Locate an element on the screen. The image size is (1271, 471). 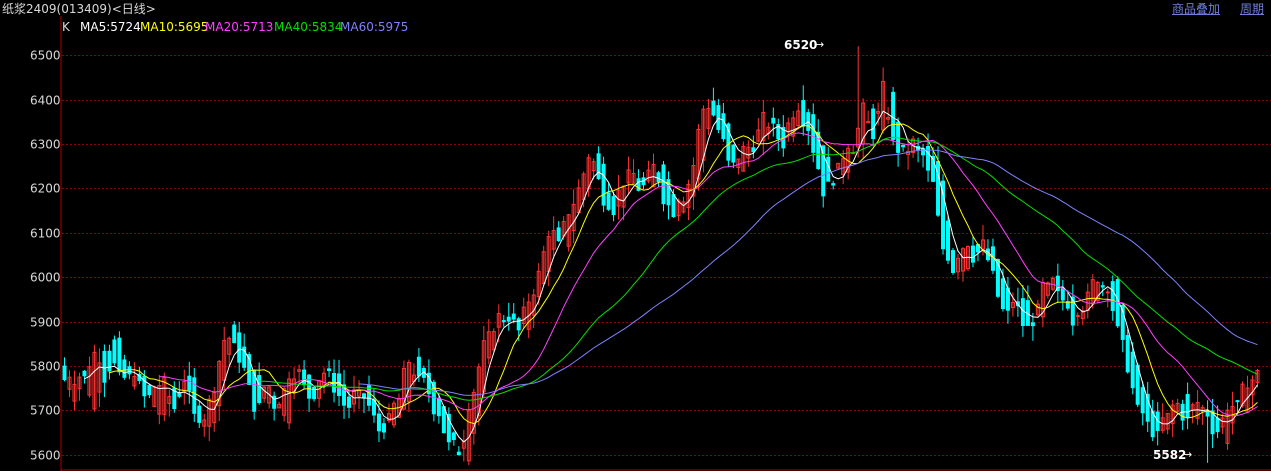
instrument-title: 纸浆2409(013409)<日线> is located at coordinates (79, 9).